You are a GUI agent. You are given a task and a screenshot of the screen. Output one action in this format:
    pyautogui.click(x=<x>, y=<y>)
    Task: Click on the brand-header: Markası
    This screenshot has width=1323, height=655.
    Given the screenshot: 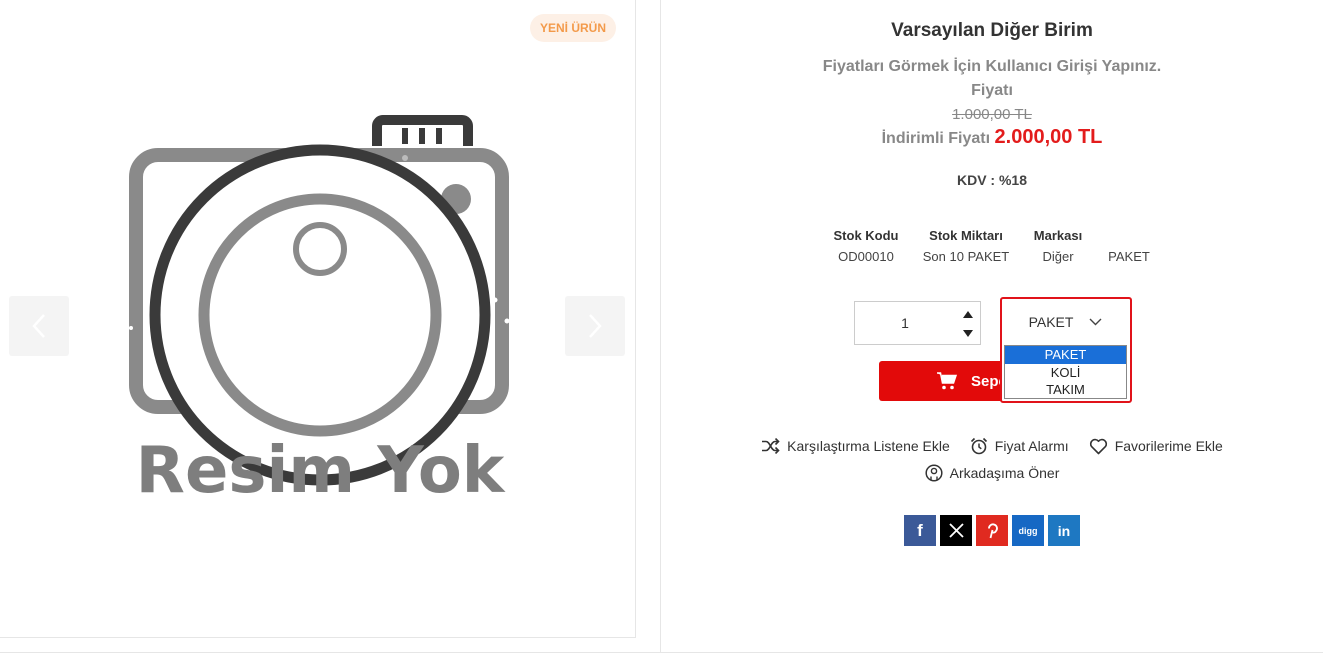 What is the action you would take?
    pyautogui.click(x=1058, y=235)
    